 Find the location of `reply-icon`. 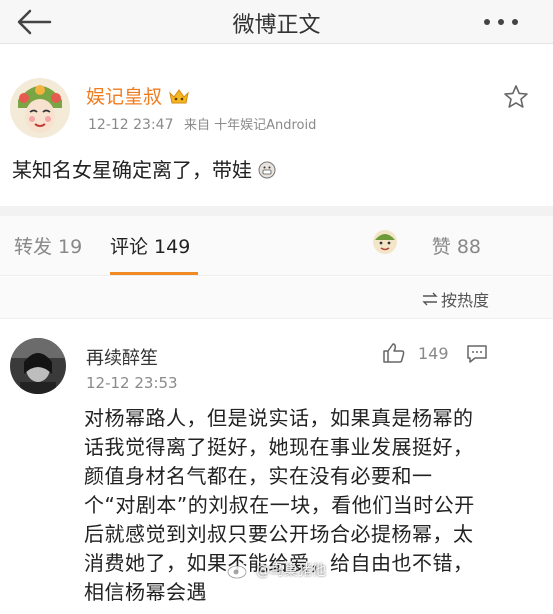

reply-icon is located at coordinates (477, 354).